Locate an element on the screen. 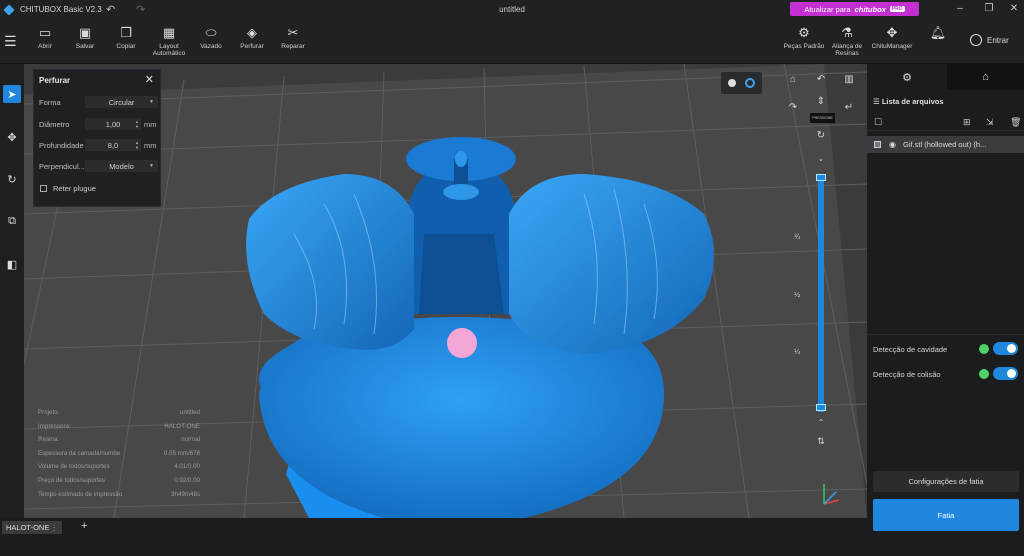  avatar-icon is located at coordinates (976, 40).